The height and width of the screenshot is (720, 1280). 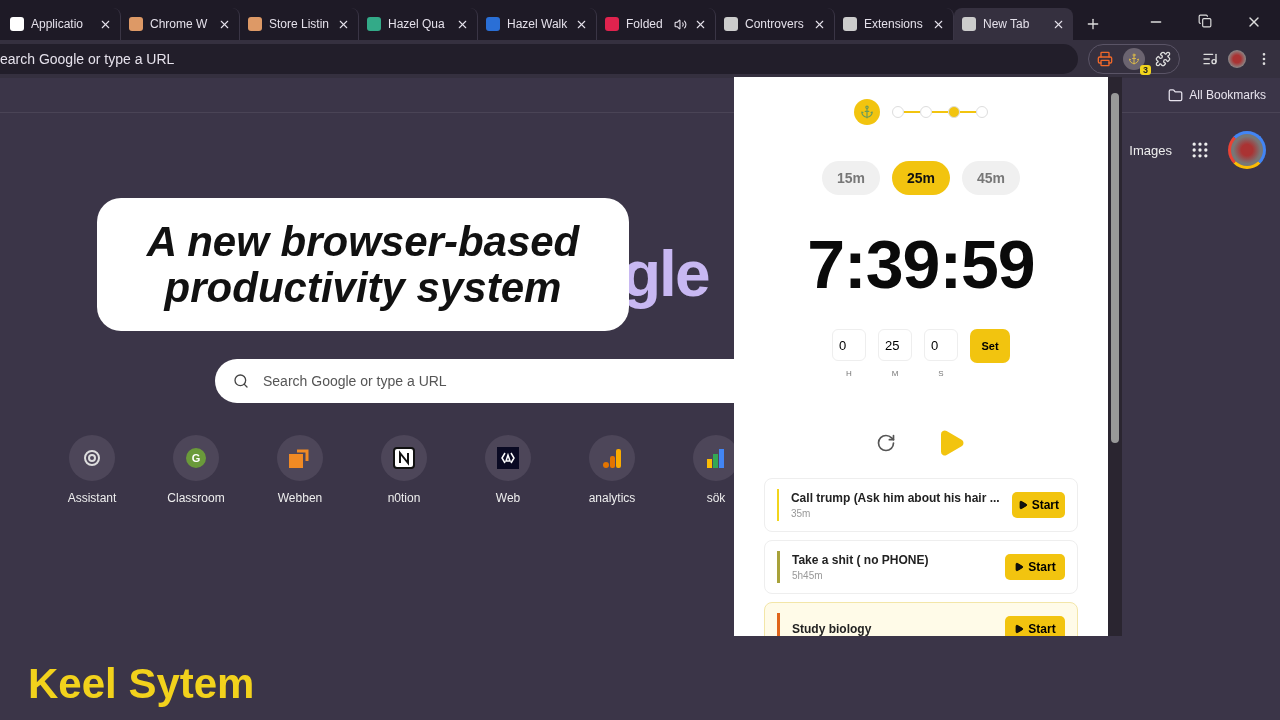 I want to click on shortcut-label: n0tion, so click(x=404, y=498).